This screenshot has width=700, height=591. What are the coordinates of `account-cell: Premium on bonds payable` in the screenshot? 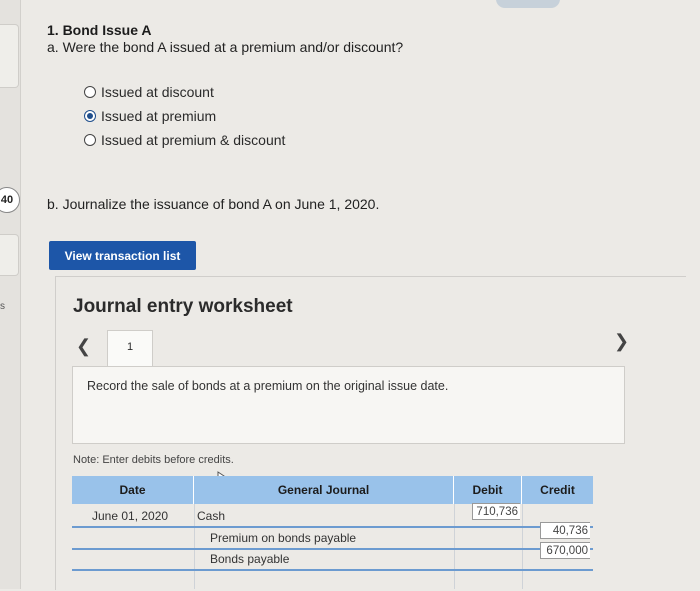 It's located at (330, 537).